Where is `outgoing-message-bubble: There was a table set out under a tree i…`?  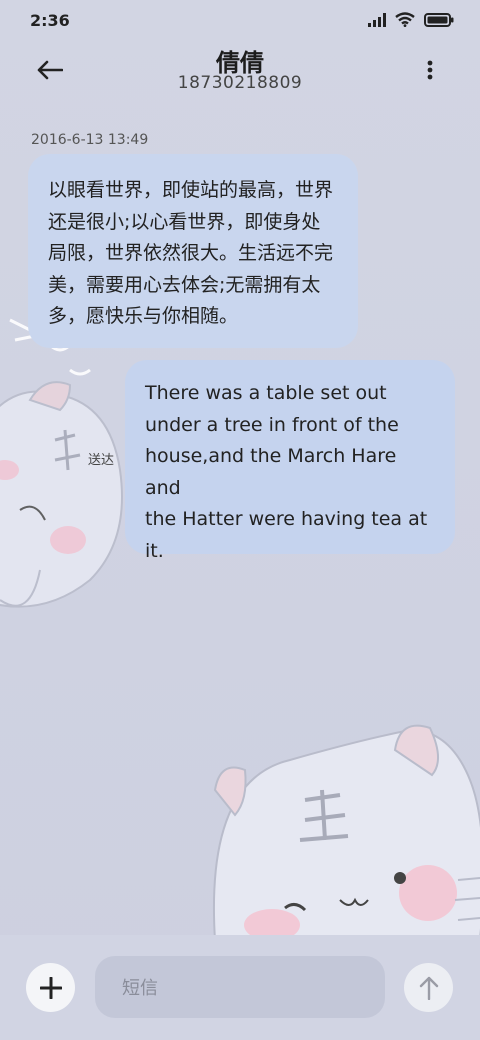
outgoing-message-bubble: There was a table set out under a tree i… is located at coordinates (290, 461).